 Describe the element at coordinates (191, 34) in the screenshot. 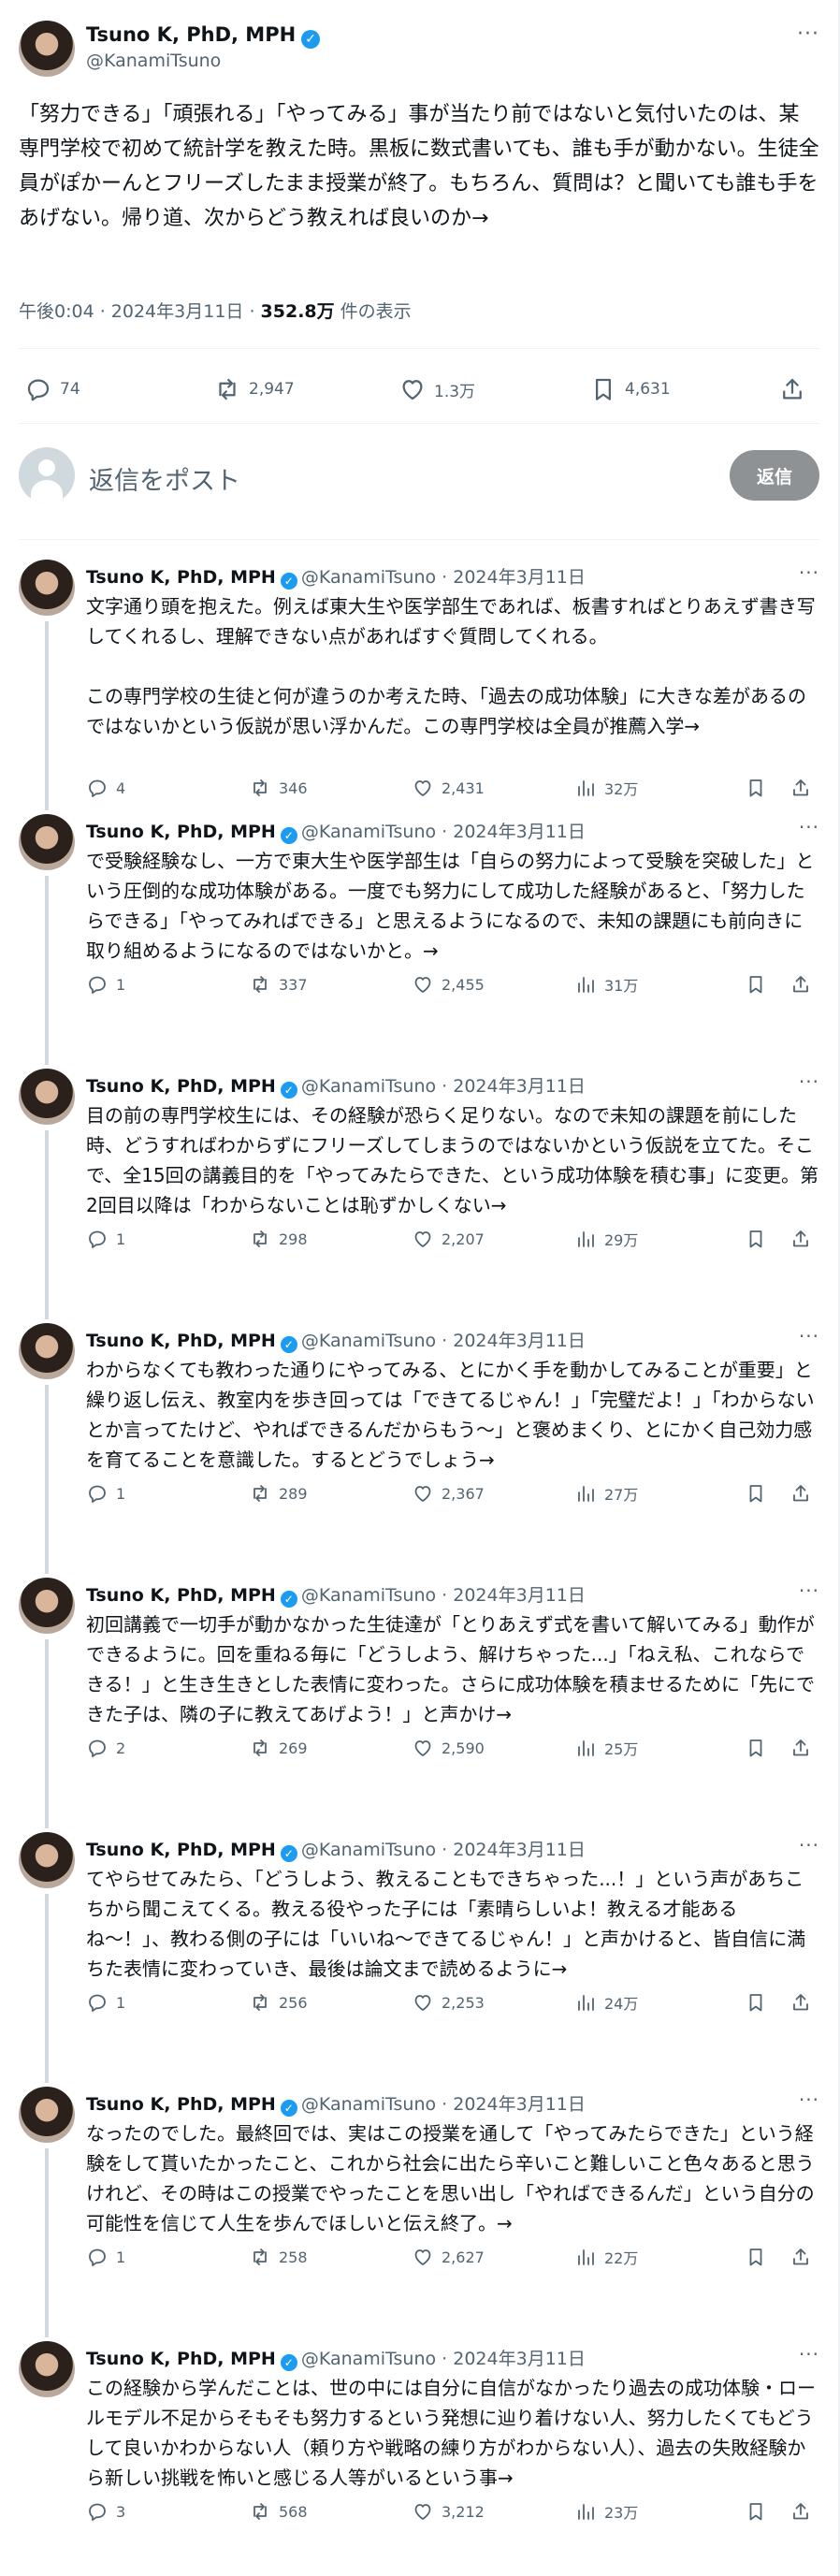

I see `author-name-text: Tsuno K, PhD, MPH` at that location.